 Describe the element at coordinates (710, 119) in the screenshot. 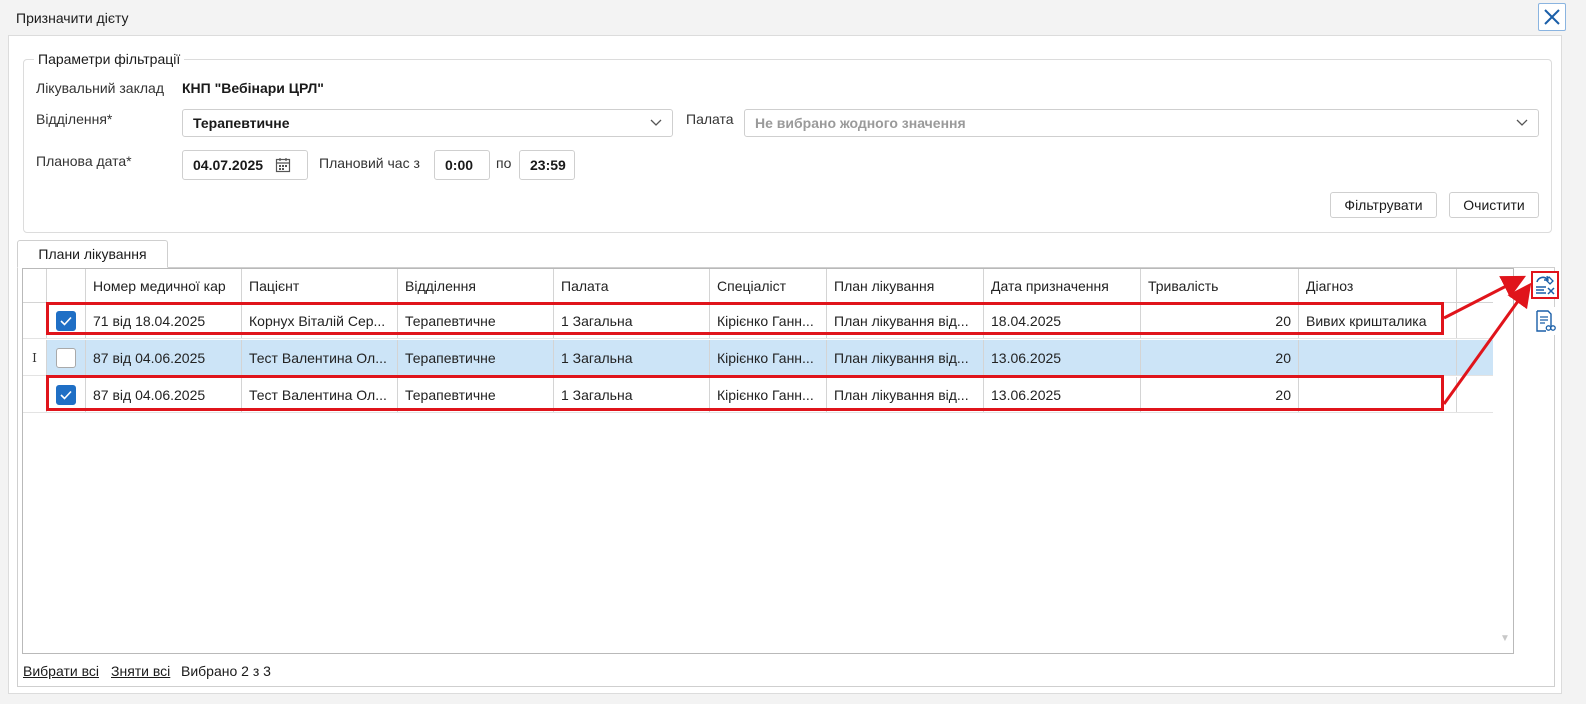

I see `ward-label: Палата` at that location.